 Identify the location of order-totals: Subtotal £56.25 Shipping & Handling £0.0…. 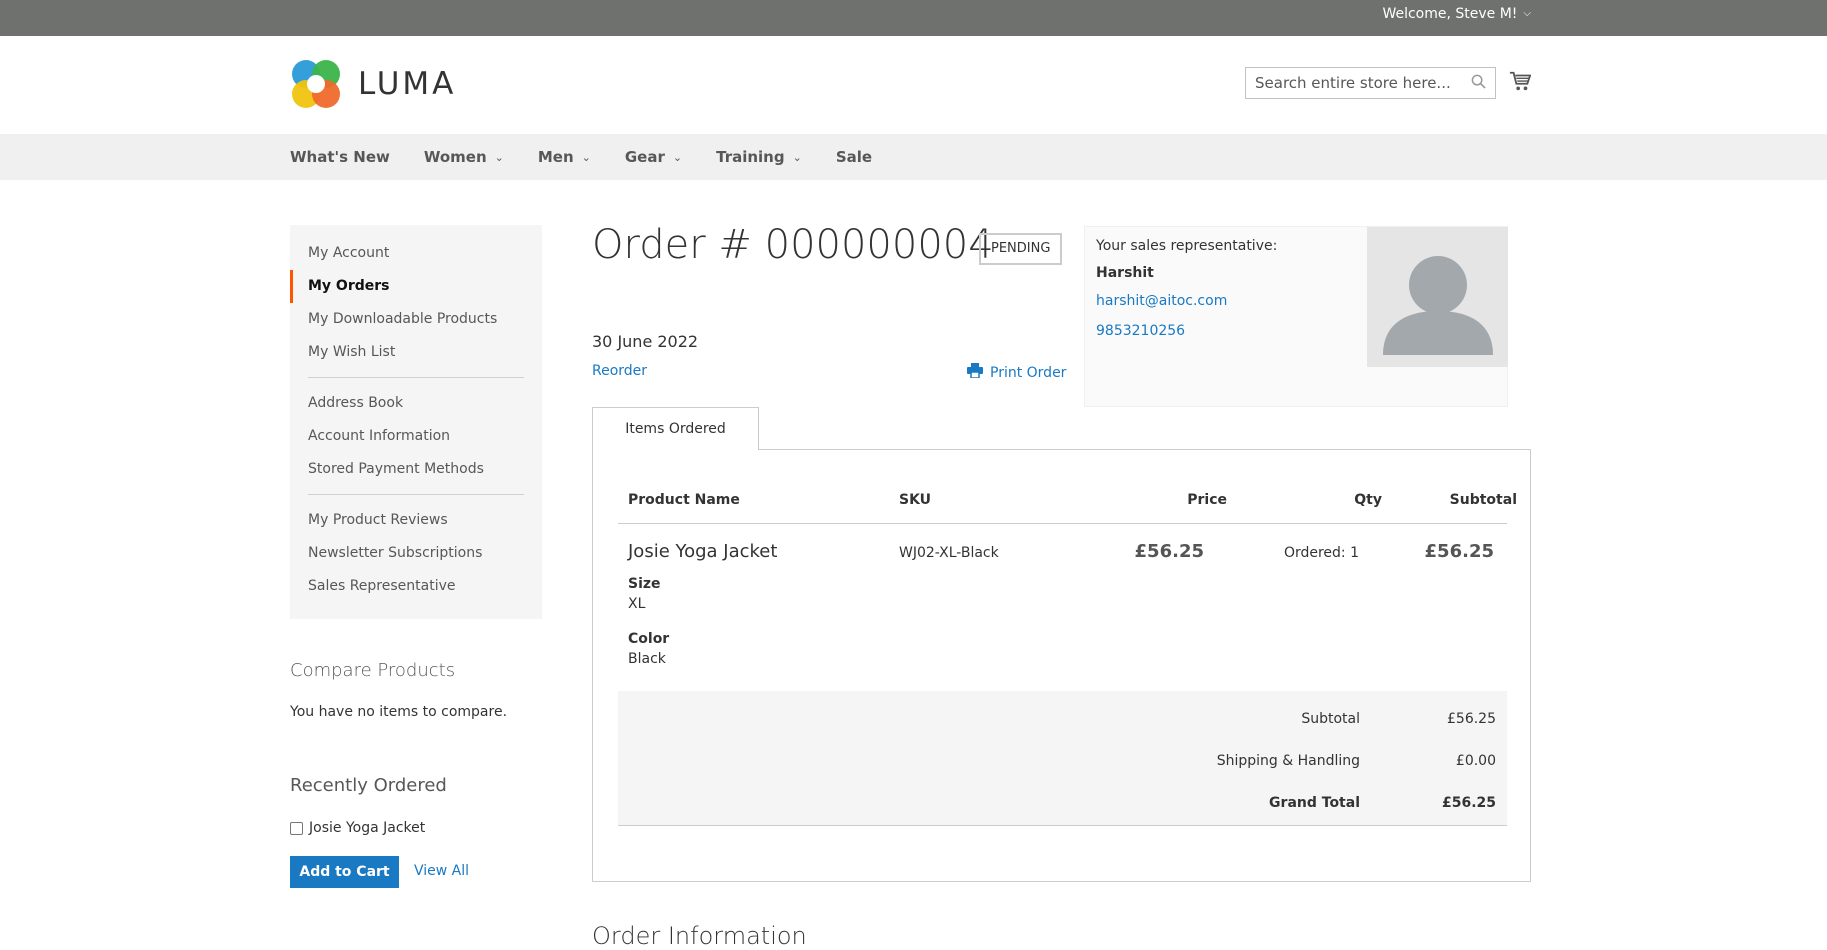
(1062, 758).